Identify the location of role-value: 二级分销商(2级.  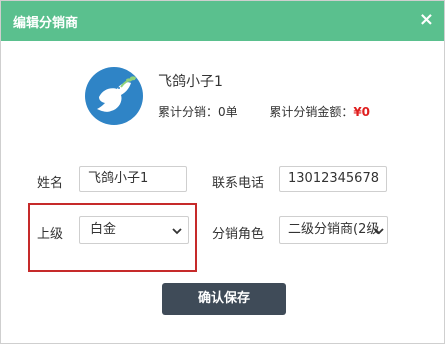
(334, 229).